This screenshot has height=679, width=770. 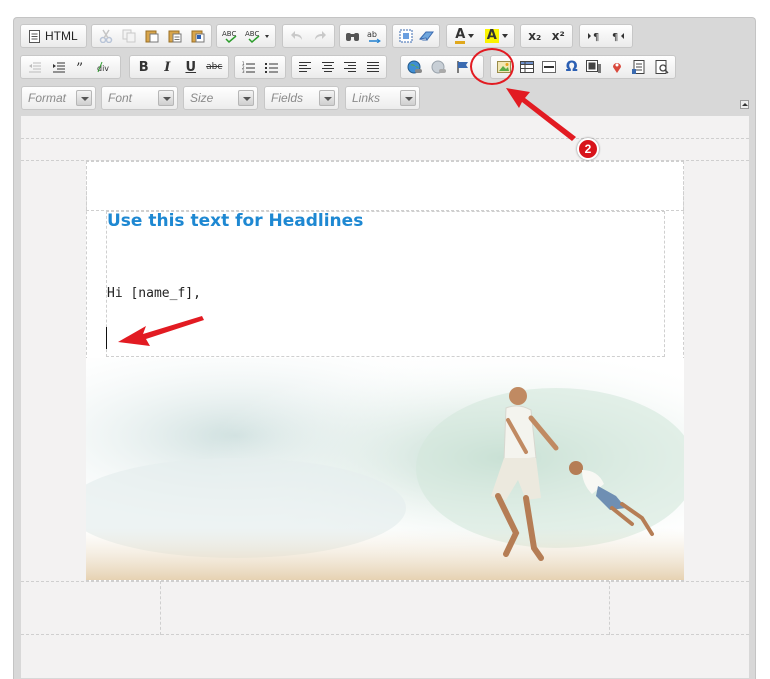 I want to click on font-combo-label: Font, so click(x=120, y=98).